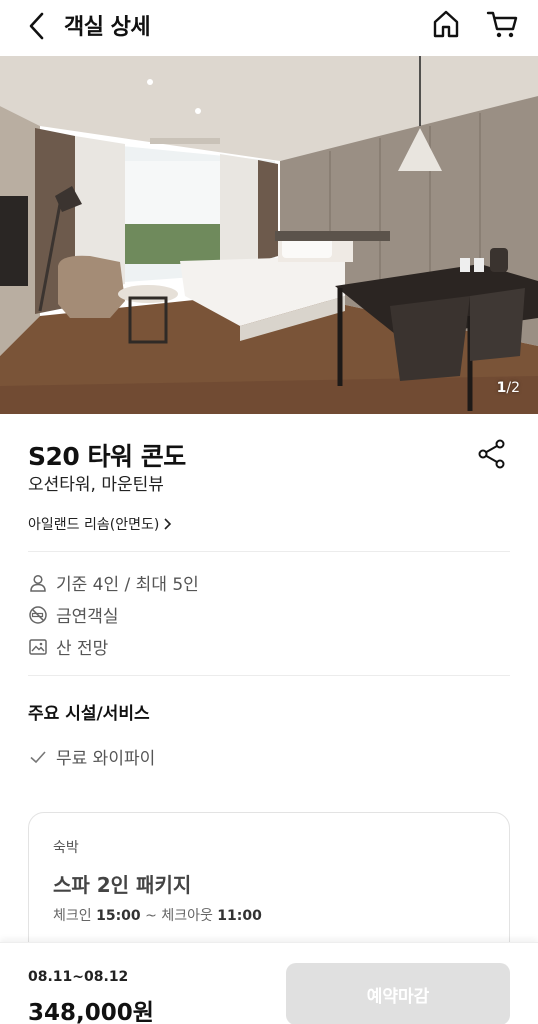  What do you see at coordinates (269, 983) in the screenshot?
I see `bottom-booking-bar: 08.11~08.12 348,000원 예약마감` at bounding box center [269, 983].